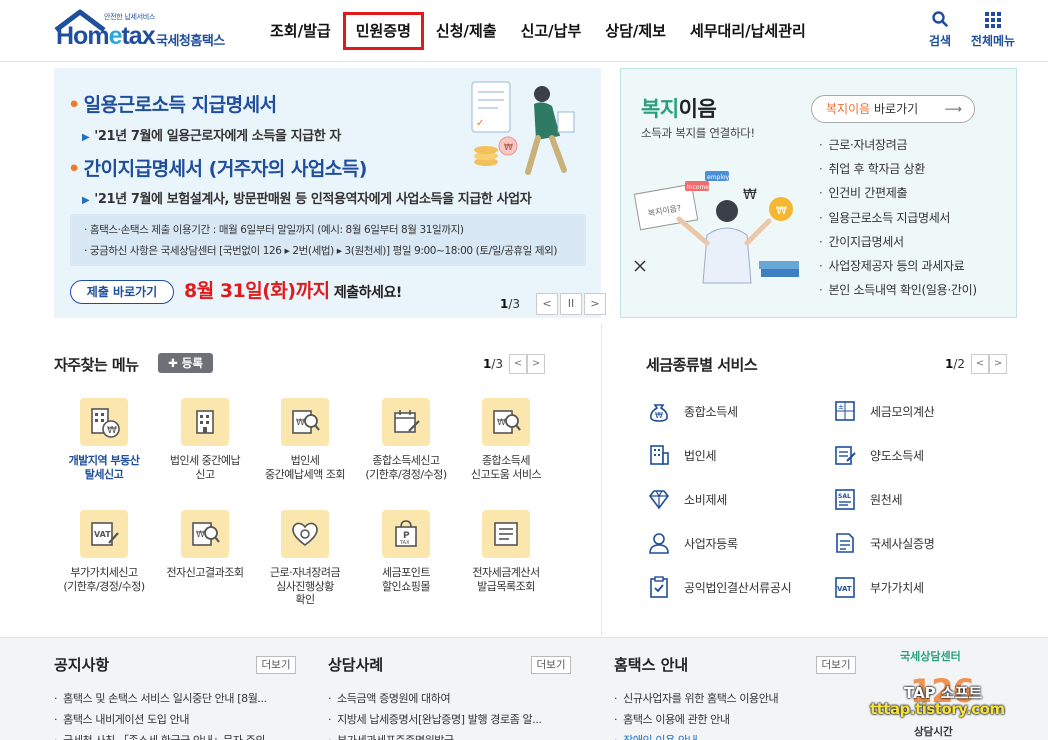 This screenshot has height=740, width=1048. Describe the element at coordinates (365, 293) in the screenshot. I see `banner-deadline-tail: 제출하세요!` at that location.